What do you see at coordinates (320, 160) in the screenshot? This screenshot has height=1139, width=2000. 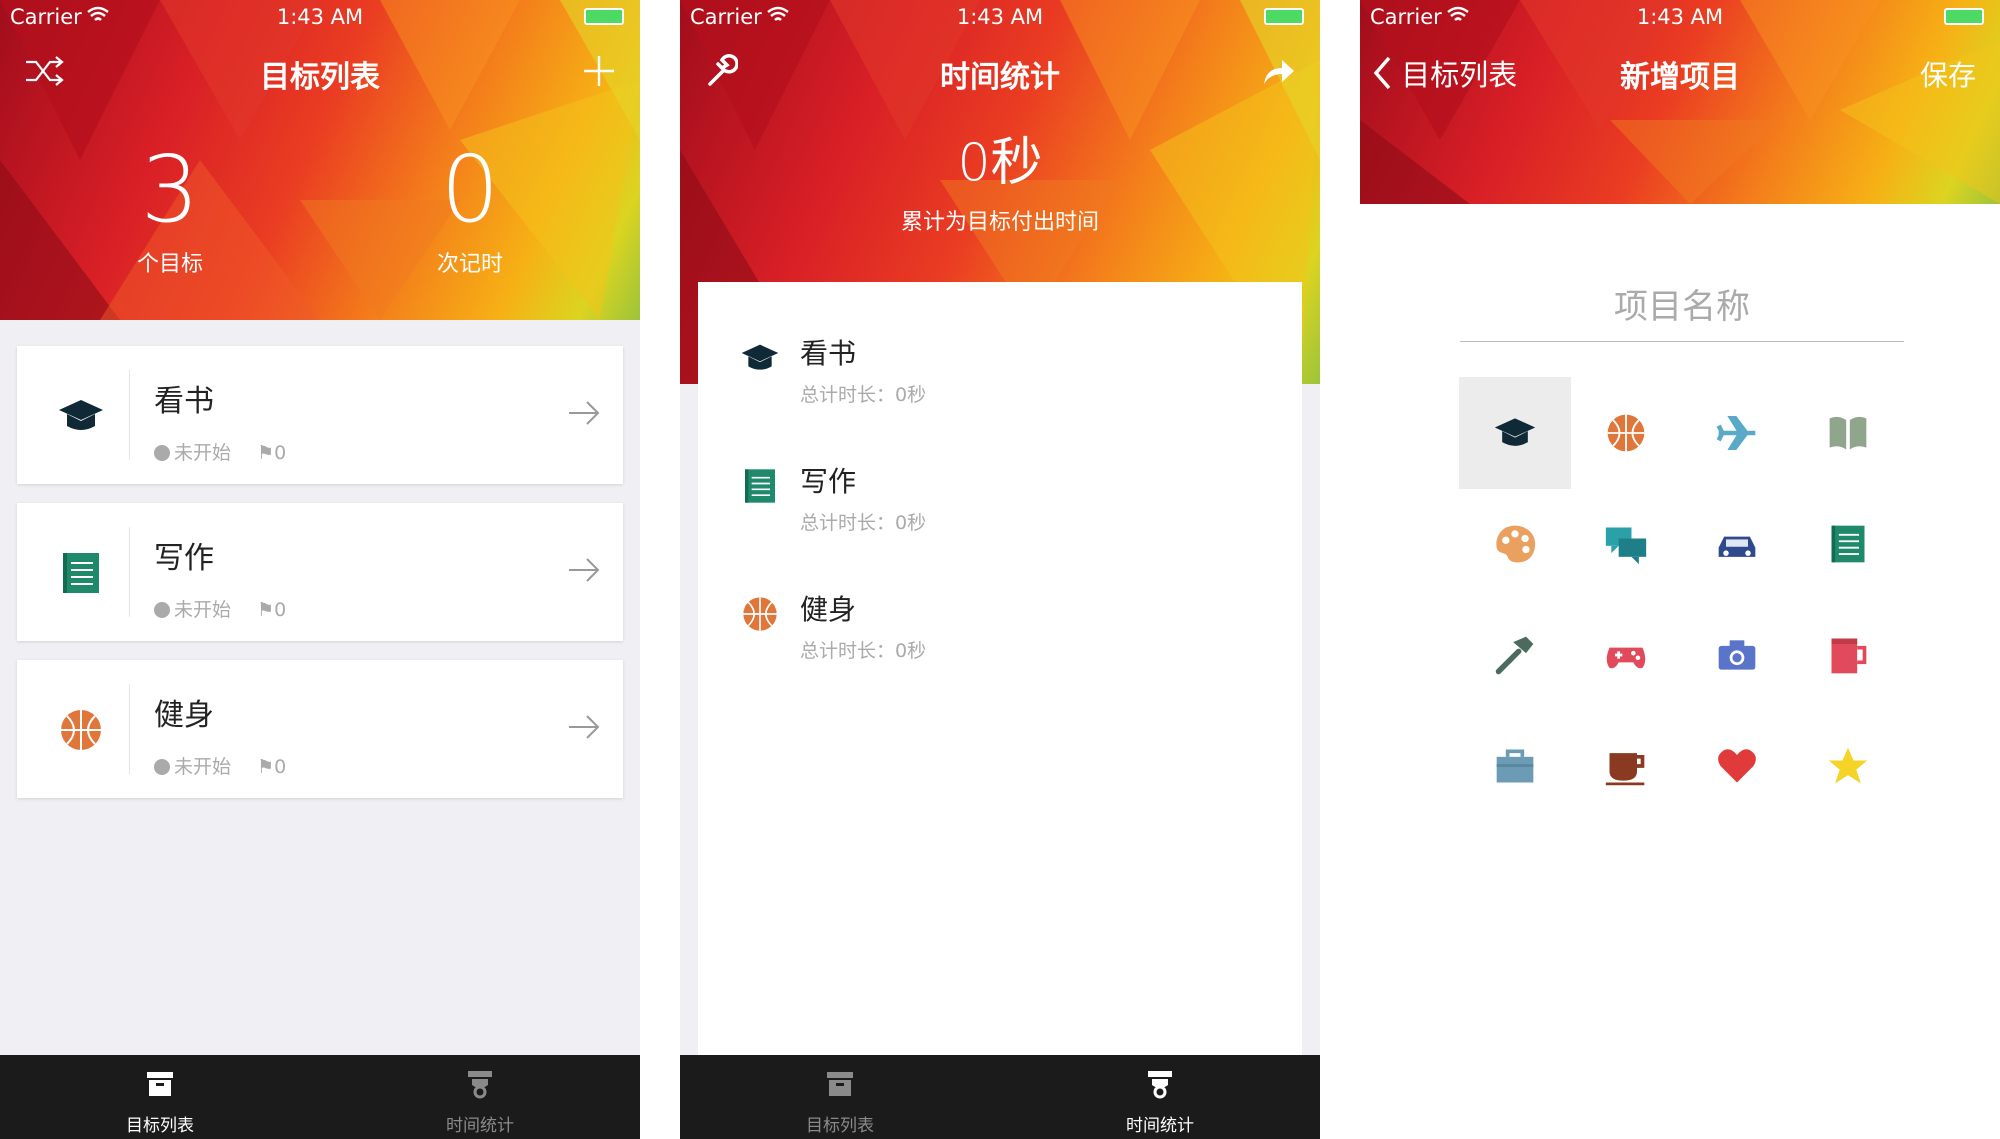 I see `header-banner: Carrier 1:43 AM 目标列表 3 个目标 0 次记时` at bounding box center [320, 160].